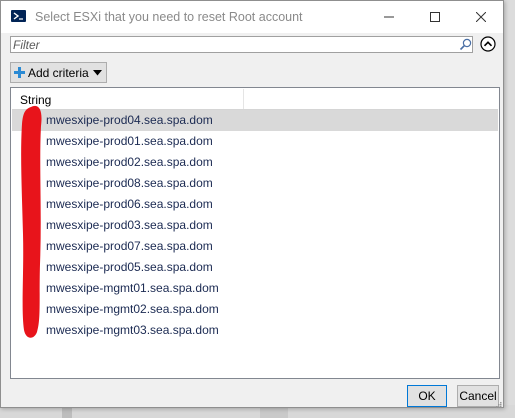 The width and height of the screenshot is (515, 418). Describe the element at coordinates (255, 330) in the screenshot. I see `list-item: mwesxipe-mgmt03.sea.spa.dom` at that location.